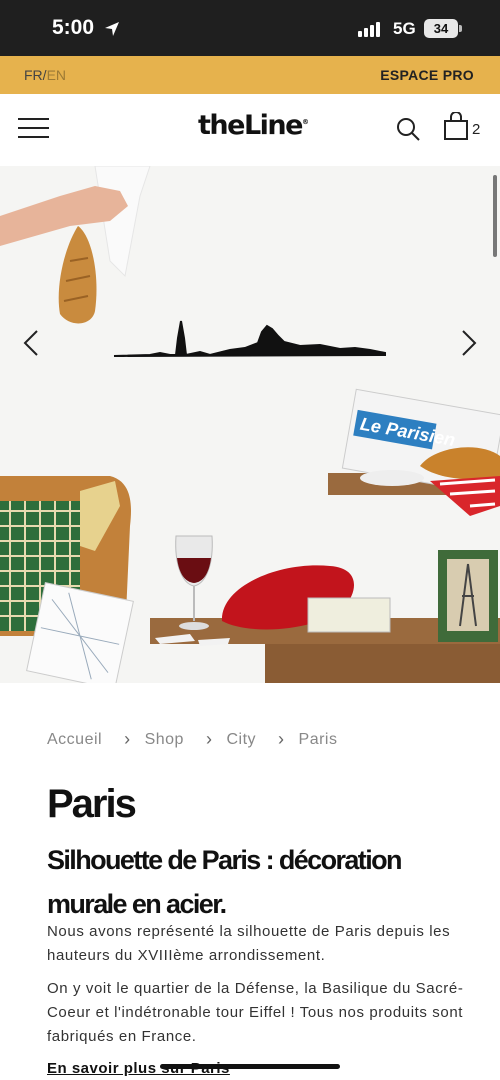 The image size is (500, 1080). I want to click on top-bar: FR/EN ESPACE PRO, so click(250, 75).